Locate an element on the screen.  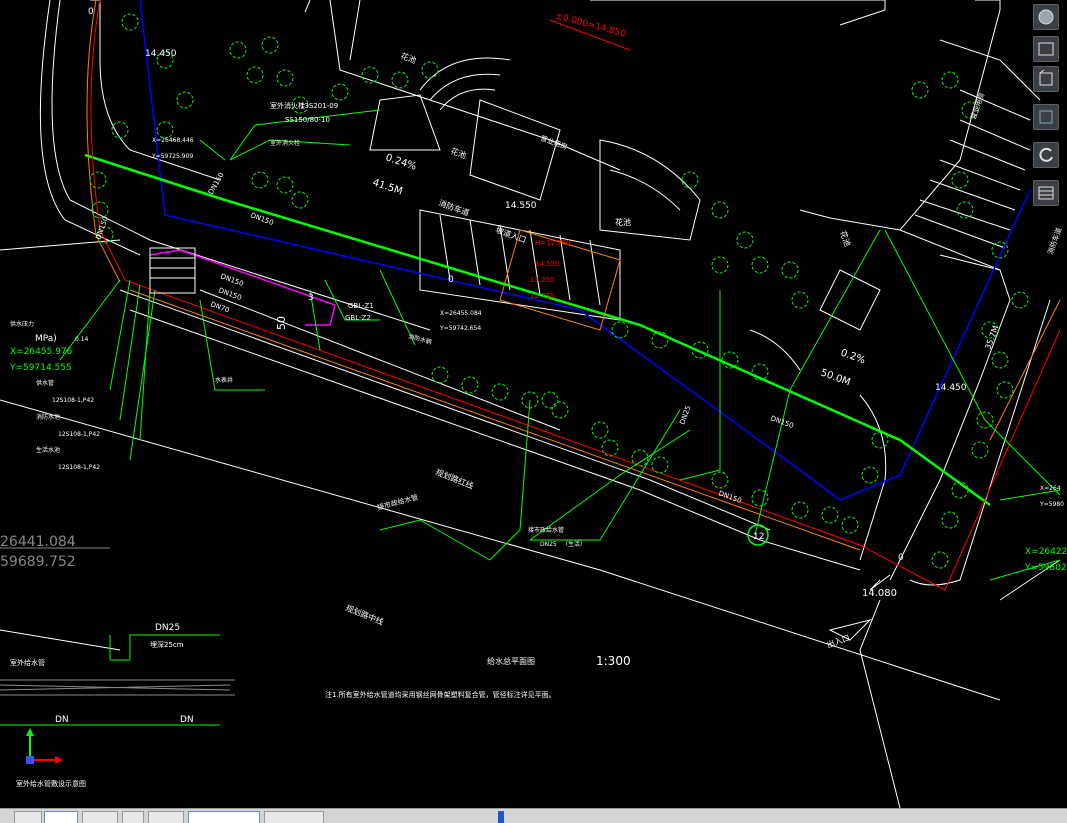
n3-text: 3 is located at coordinates (311, 298).